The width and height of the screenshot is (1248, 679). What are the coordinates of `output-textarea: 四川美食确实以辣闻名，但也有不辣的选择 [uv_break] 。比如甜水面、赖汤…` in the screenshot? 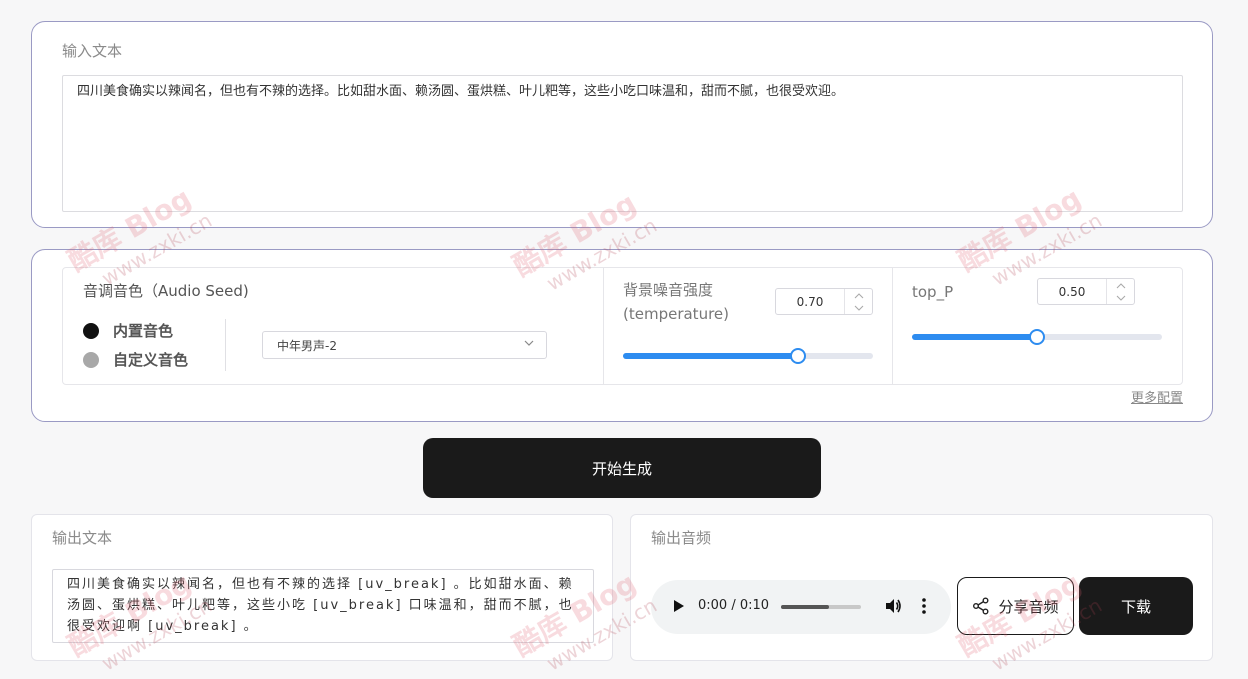 It's located at (323, 606).